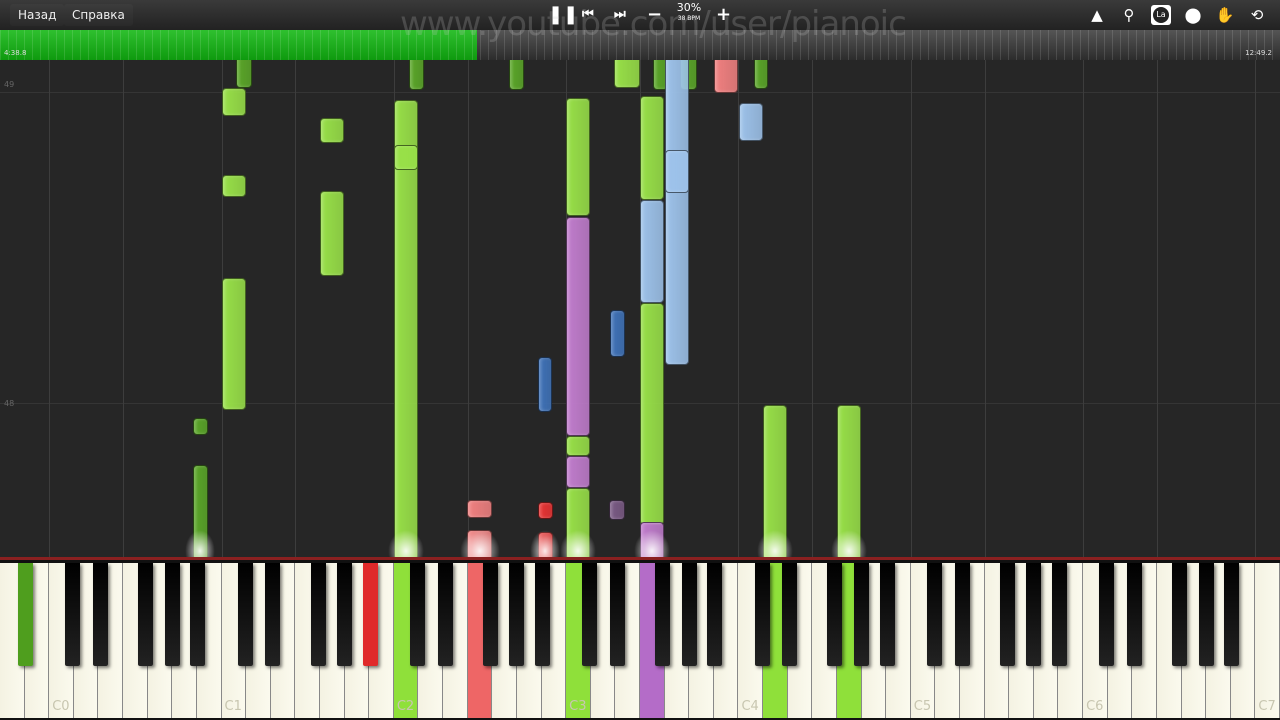 Image resolution: width=1280 pixels, height=720 pixels. What do you see at coordinates (1193, 15) in the screenshot?
I see `location-pin-icon: ⬤` at bounding box center [1193, 15].